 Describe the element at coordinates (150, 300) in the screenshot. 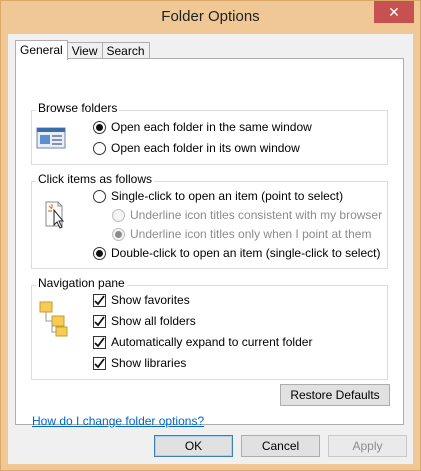

I see `show-favorites-label: Show favorites` at that location.